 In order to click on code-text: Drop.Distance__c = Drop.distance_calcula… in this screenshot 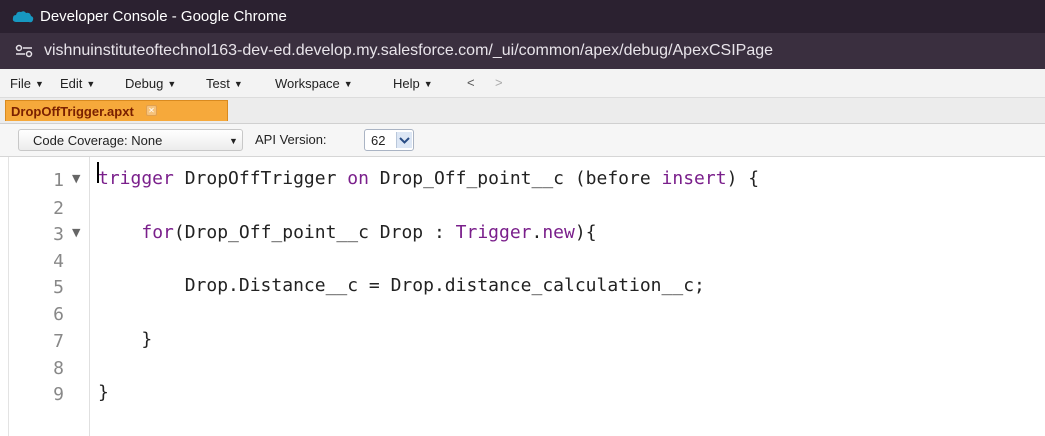, I will do `click(401, 285)`.